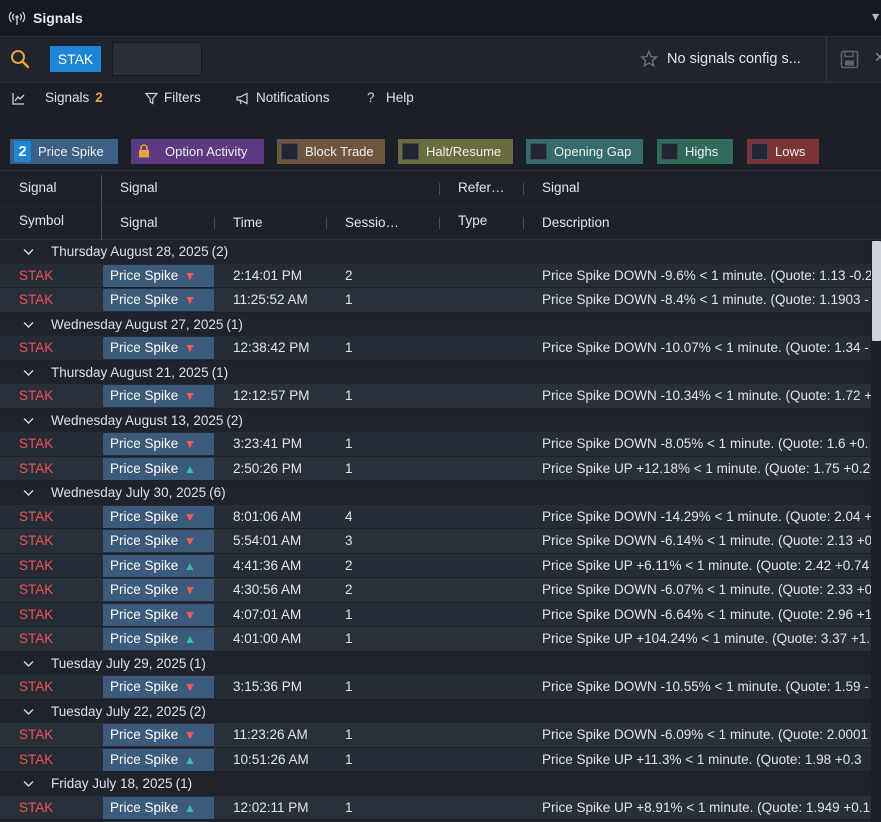 The height and width of the screenshot is (822, 881). I want to click on date-group-header: Thursday August 28, 2025 (2), so click(435, 252).